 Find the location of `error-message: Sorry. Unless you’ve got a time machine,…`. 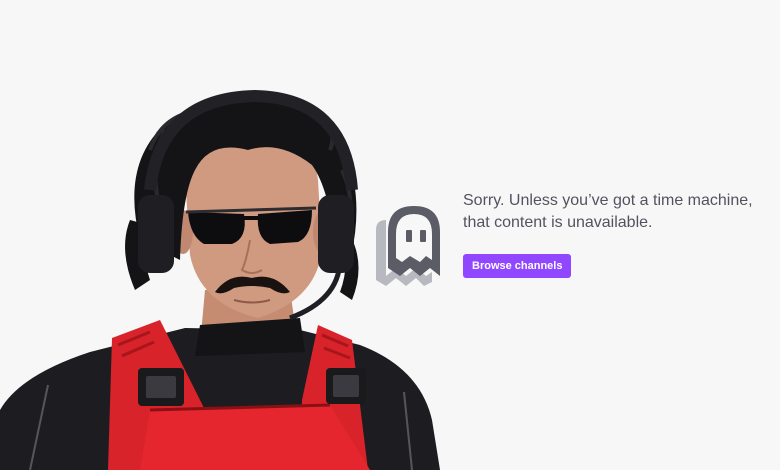

error-message: Sorry. Unless you’ve got a time machine,… is located at coordinates (608, 211).